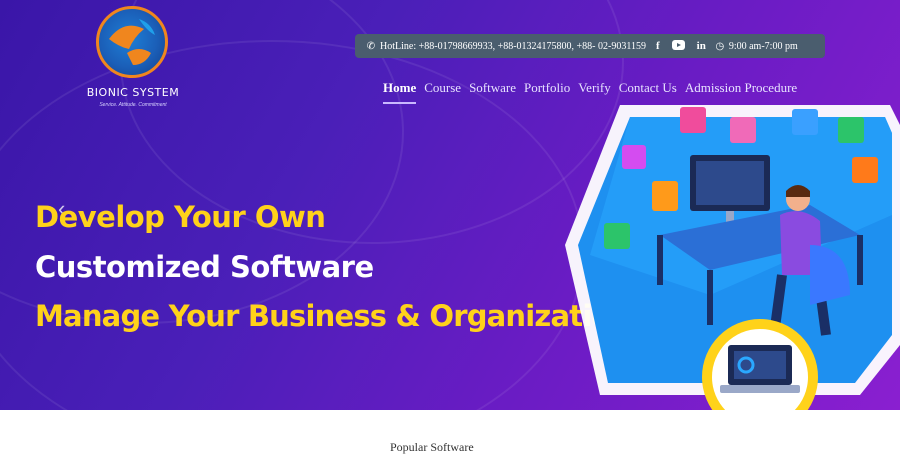 The width and height of the screenshot is (900, 455). What do you see at coordinates (133, 105) in the screenshot?
I see `brand-tagline: Service. Attitude. Commitment` at bounding box center [133, 105].